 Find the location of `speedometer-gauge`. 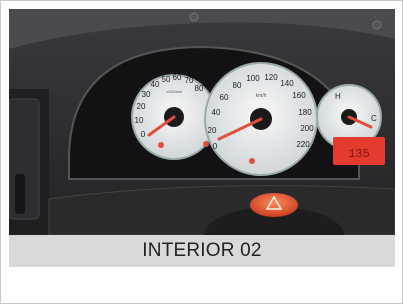

speedometer-gauge is located at coordinates (261, 119).